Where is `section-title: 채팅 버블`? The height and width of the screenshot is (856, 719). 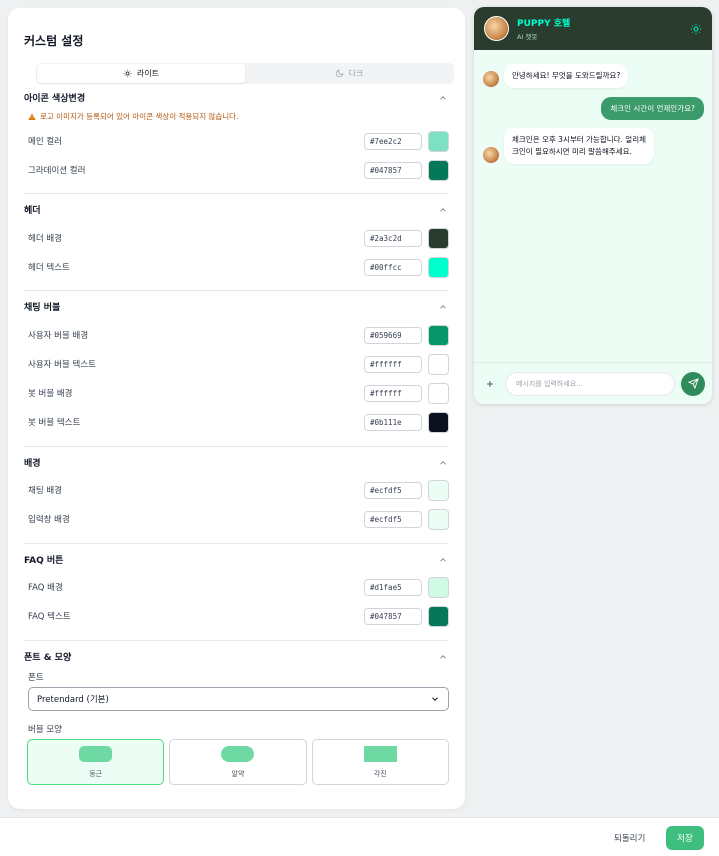
section-title: 채팅 버블 is located at coordinates (42, 308).